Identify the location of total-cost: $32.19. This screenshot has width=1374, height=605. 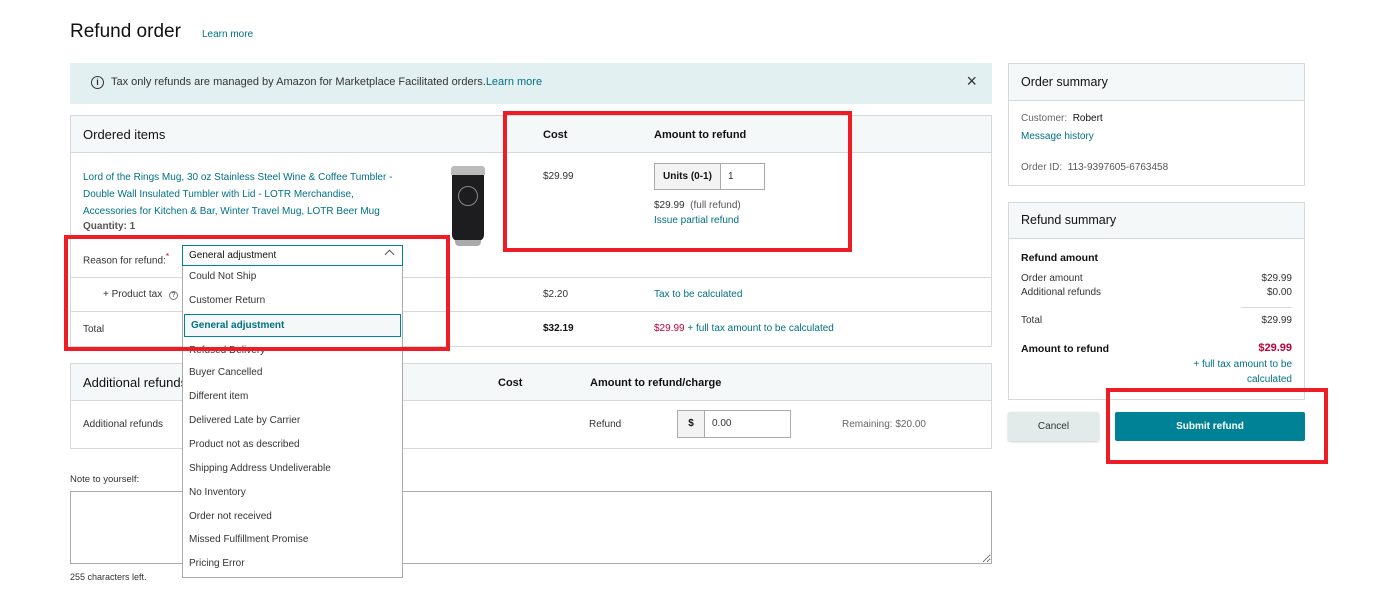
(558, 328).